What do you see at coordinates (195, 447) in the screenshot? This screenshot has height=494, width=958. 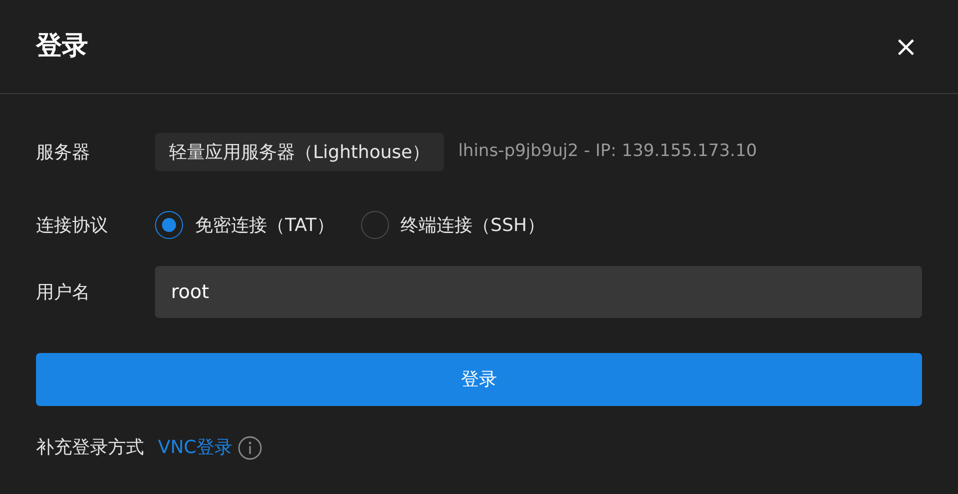 I see `vnc-login-link: VNC登录` at bounding box center [195, 447].